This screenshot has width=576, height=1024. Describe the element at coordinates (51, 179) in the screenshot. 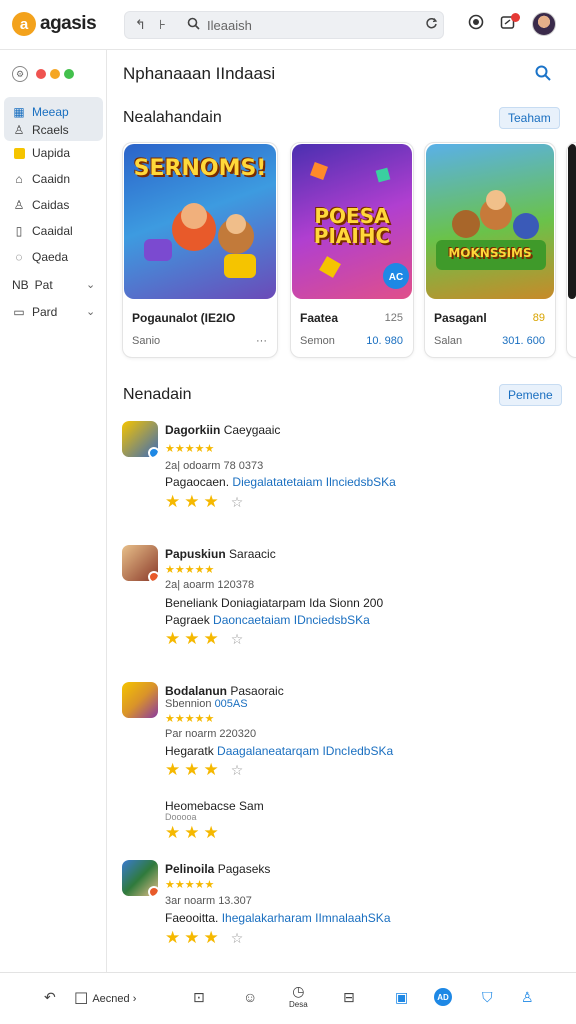

I see `sidebar-item-label: Caaidn` at that location.